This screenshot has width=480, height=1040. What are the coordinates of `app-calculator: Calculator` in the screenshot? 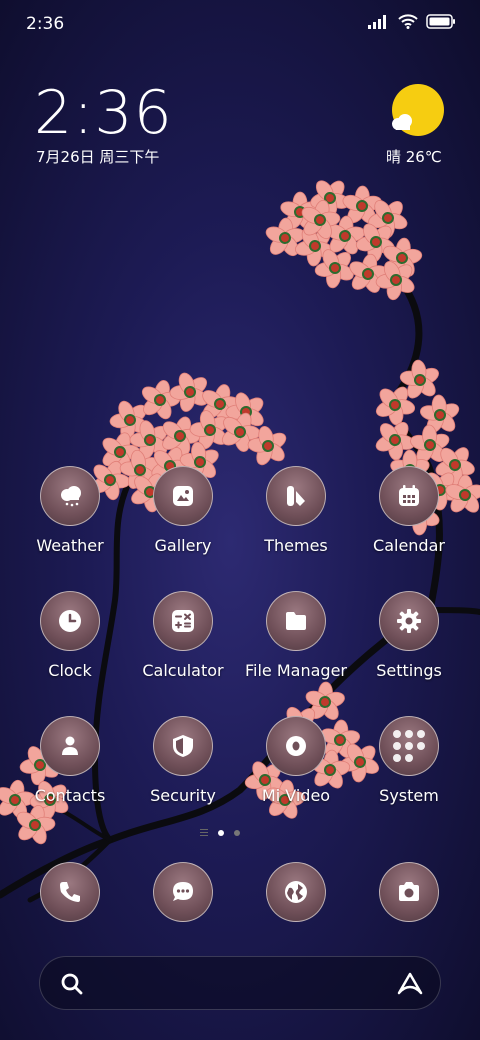 It's located at (183, 635).